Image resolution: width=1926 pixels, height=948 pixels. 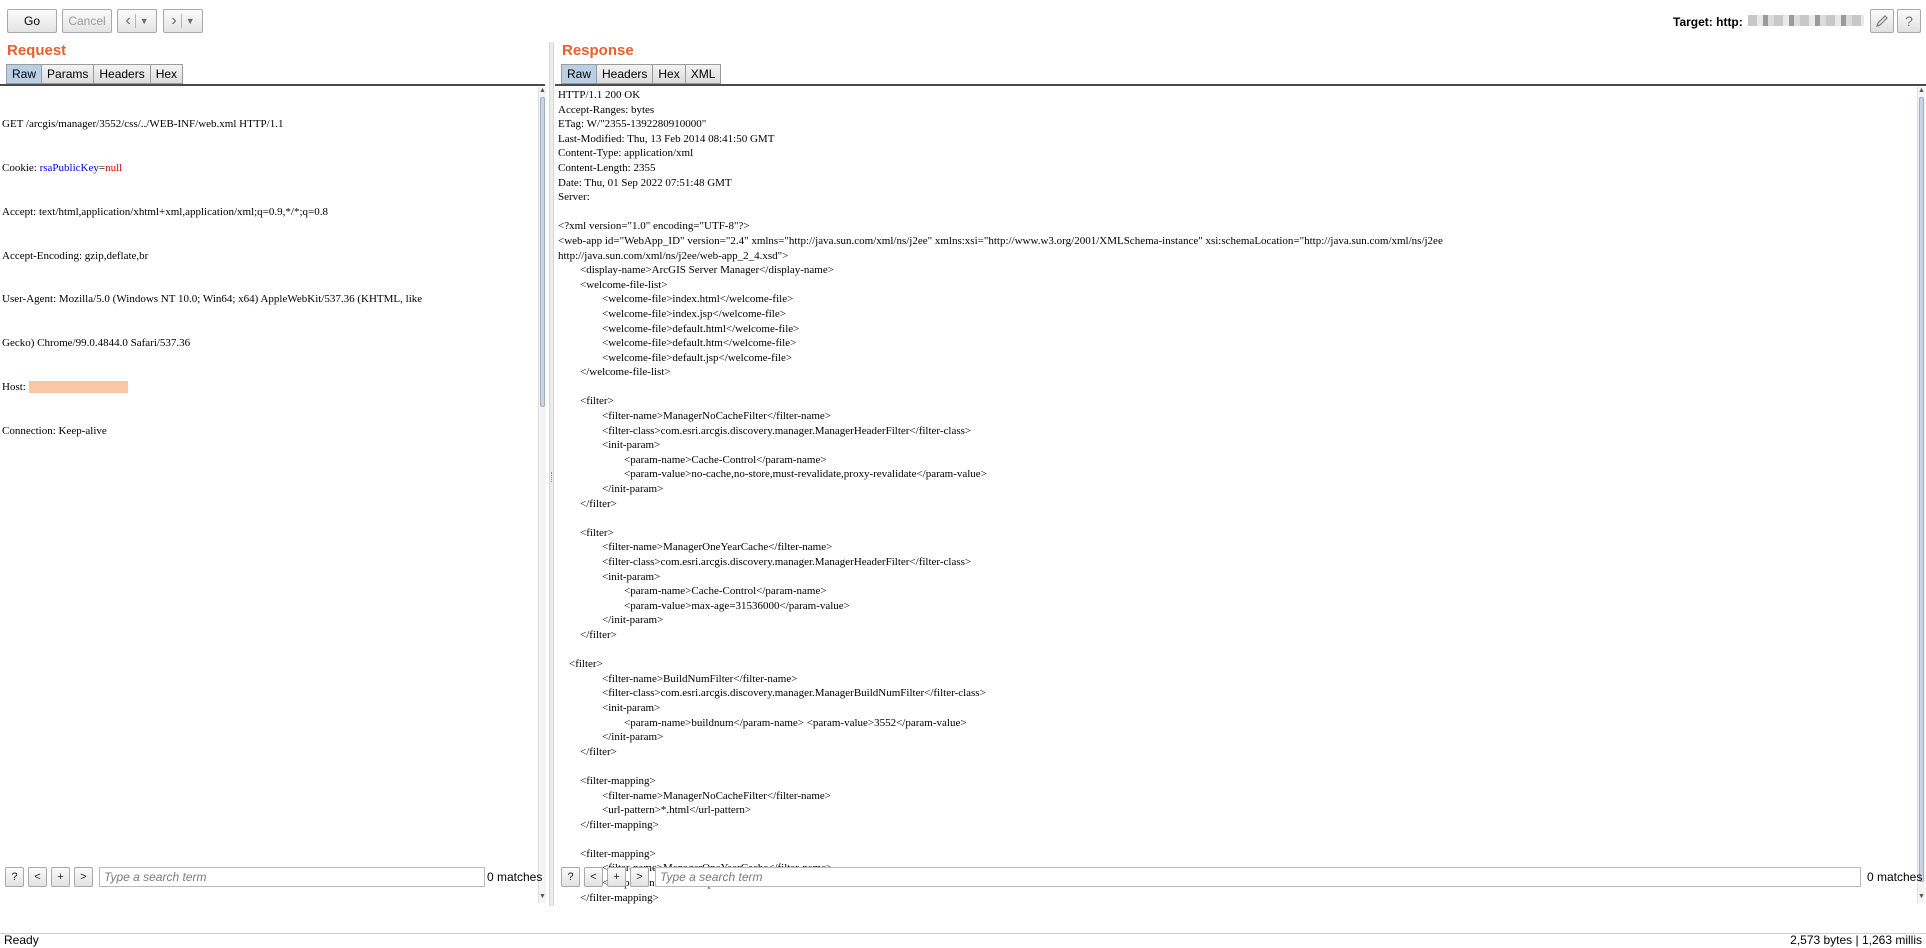 What do you see at coordinates (632, 124) in the screenshot?
I see `code-line: ETag: W/"2355-1392280910000"` at bounding box center [632, 124].